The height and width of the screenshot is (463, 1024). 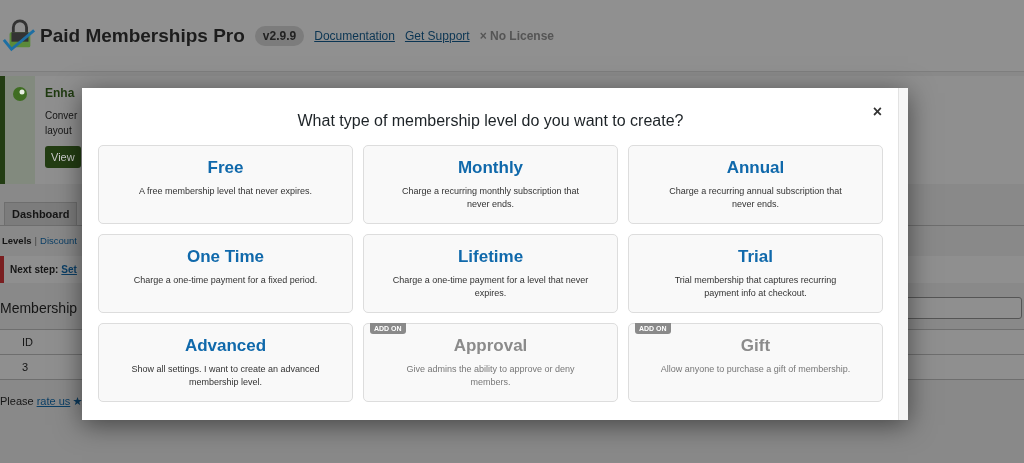 What do you see at coordinates (490, 376) in the screenshot?
I see `card-description: Give admins the ability to approve or deny members.` at bounding box center [490, 376].